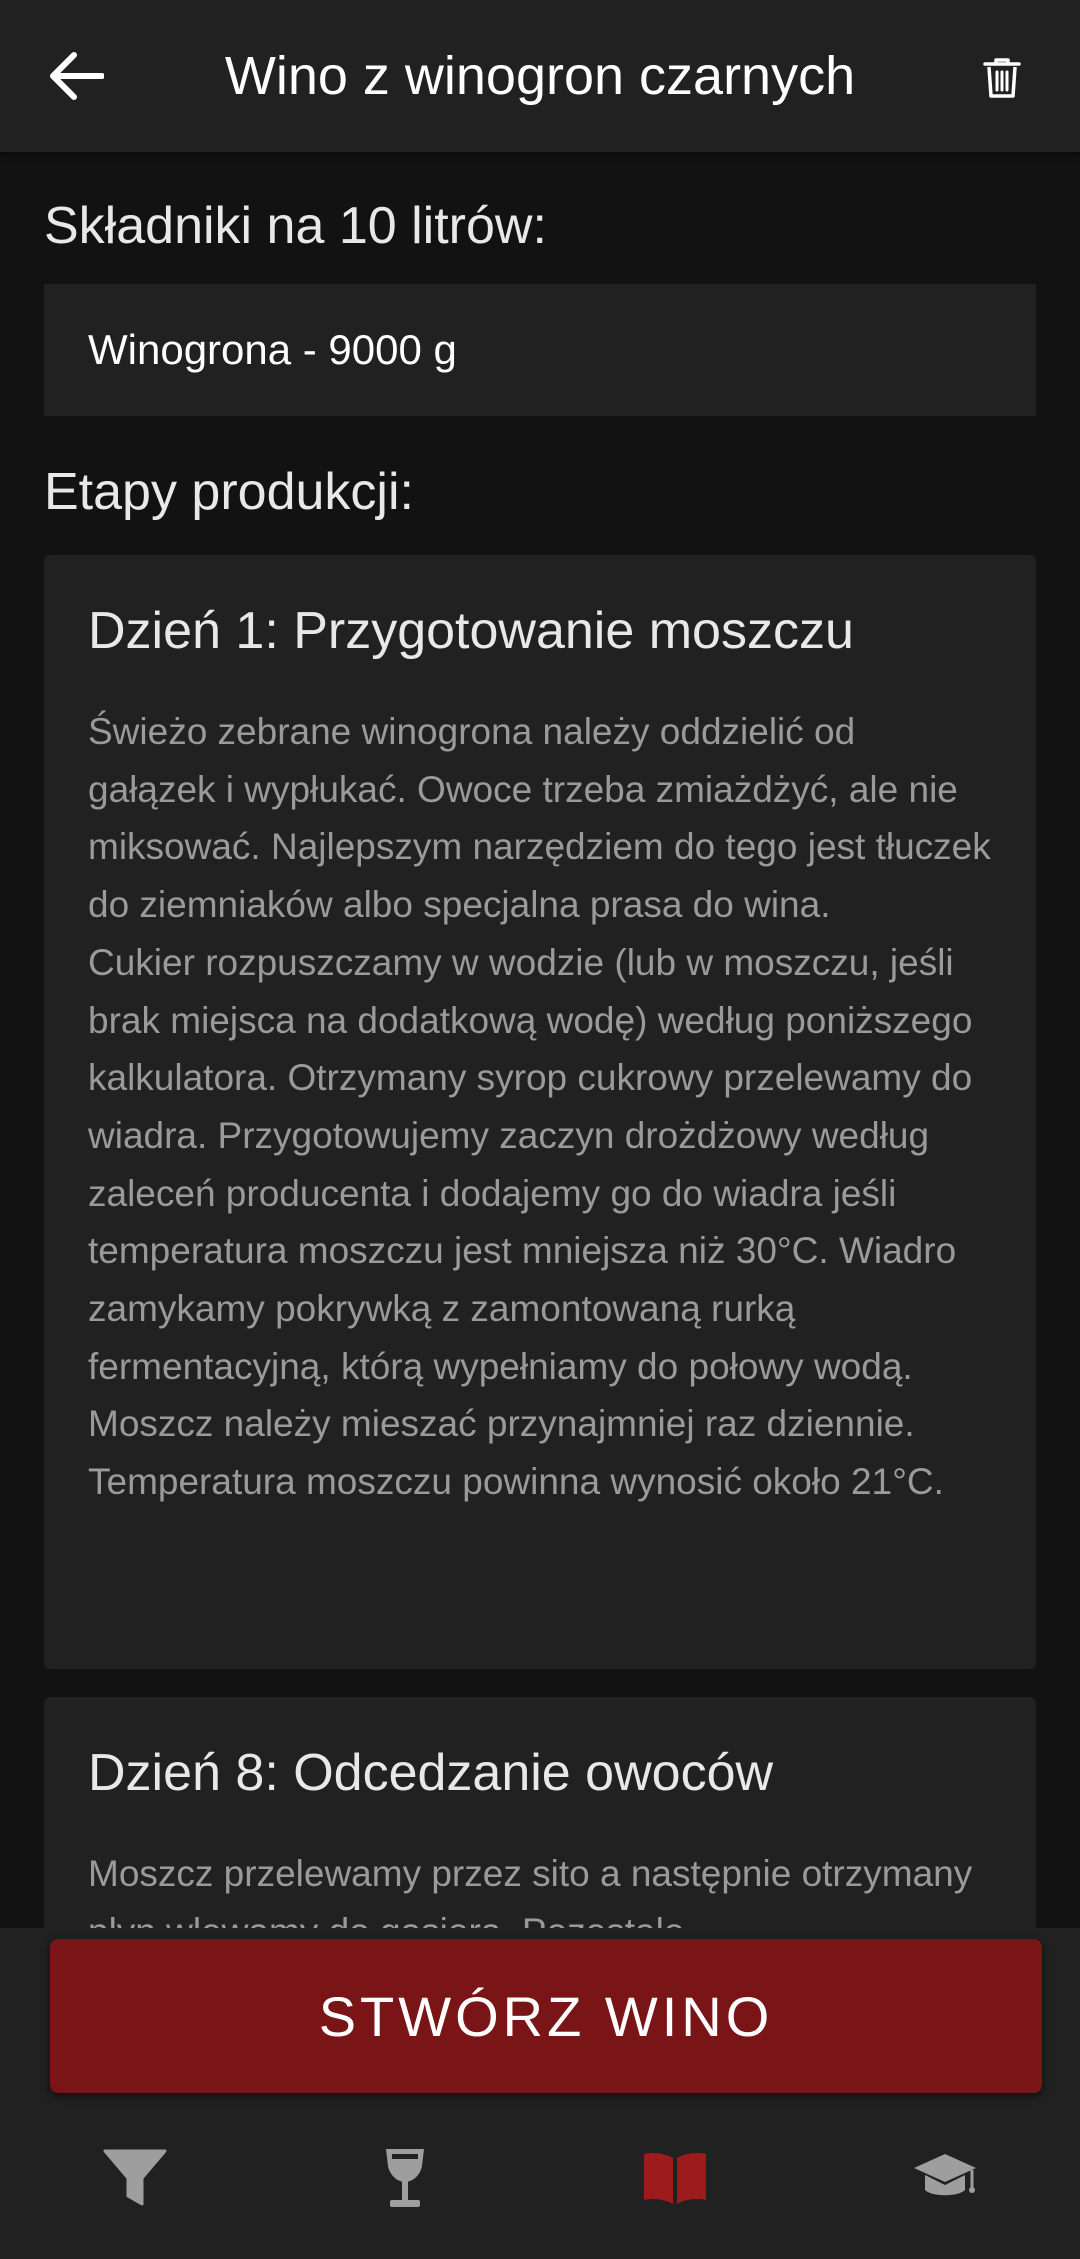 Image resolution: width=1080 pixels, height=2259 pixels. What do you see at coordinates (540, 2178) in the screenshot?
I see `bottom-navigation` at bounding box center [540, 2178].